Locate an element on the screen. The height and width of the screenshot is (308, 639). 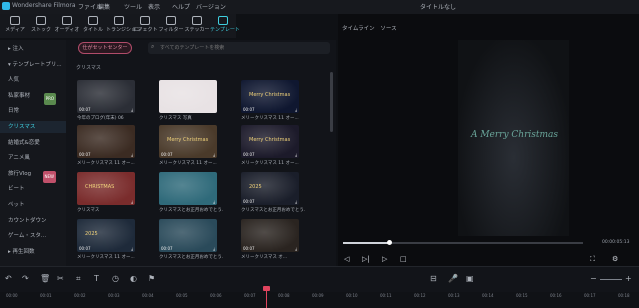
template-card: CHRISTMAS ⤓ is located at coordinates (106, 188).